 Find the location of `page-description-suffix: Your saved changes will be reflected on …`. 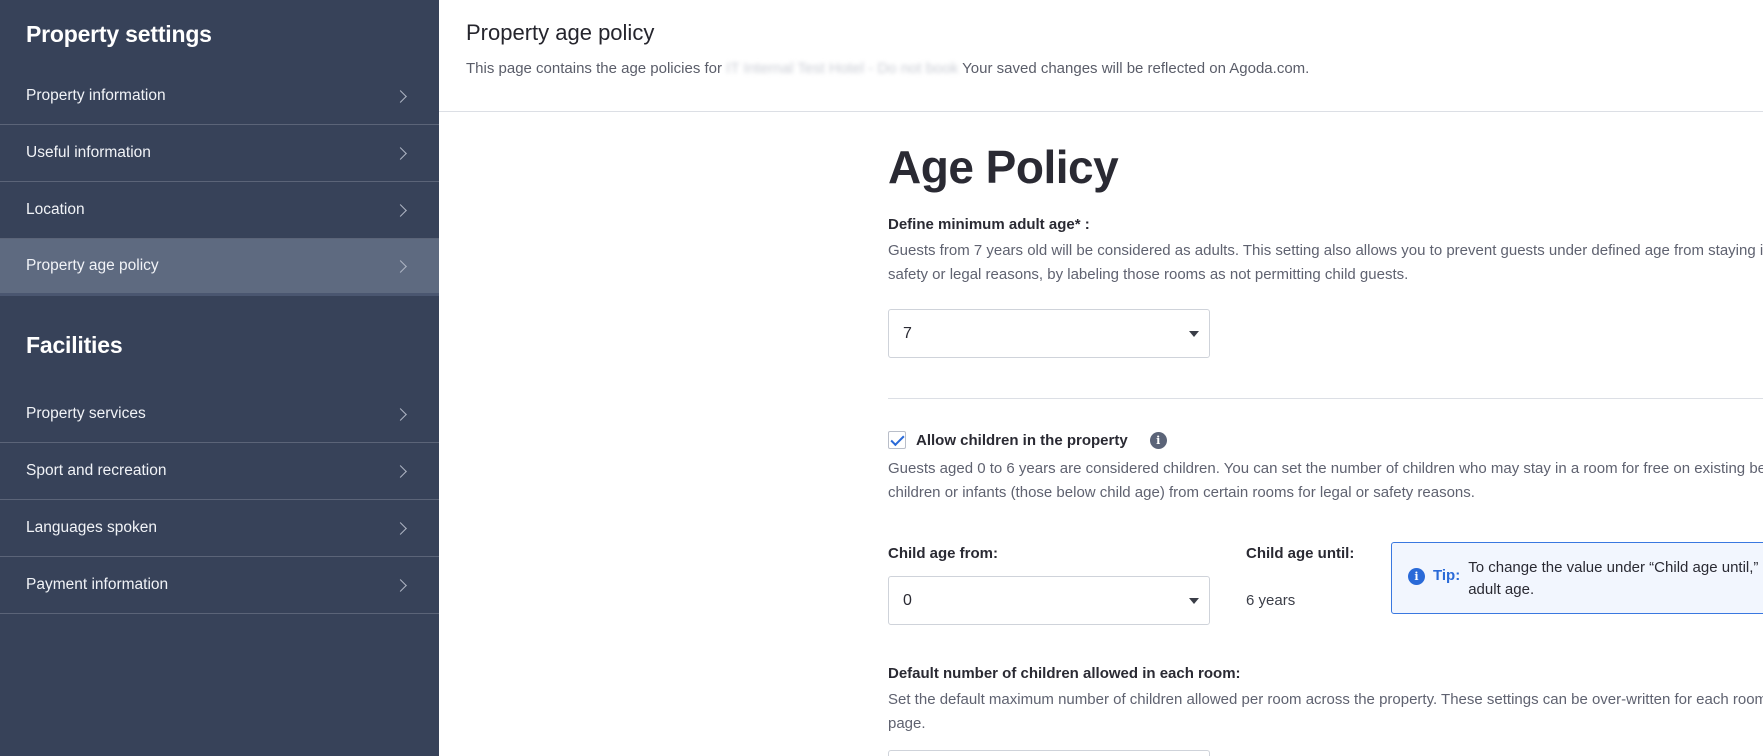

page-description-suffix: Your saved changes will be reflected on … is located at coordinates (1136, 68).